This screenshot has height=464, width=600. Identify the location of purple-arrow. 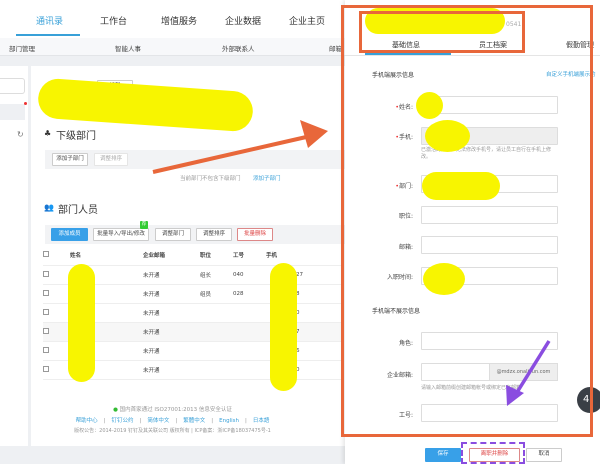
(532, 367).